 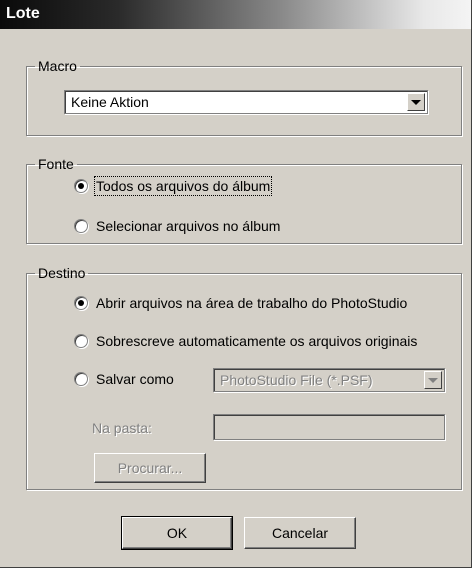 I want to click on cancel-button: Cancelar, so click(x=300, y=533).